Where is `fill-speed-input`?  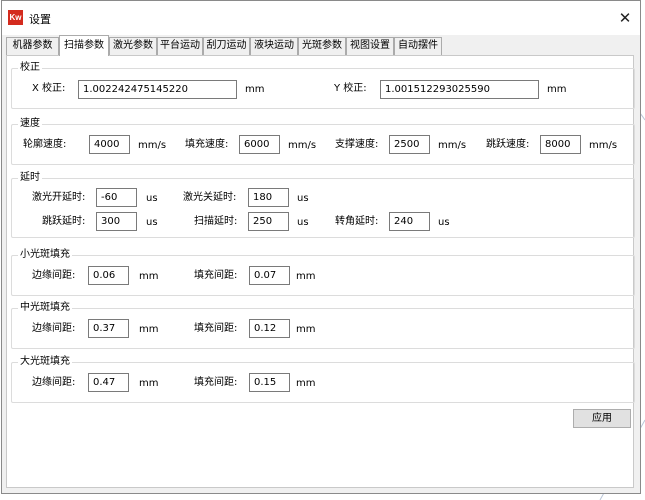 fill-speed-input is located at coordinates (259, 144).